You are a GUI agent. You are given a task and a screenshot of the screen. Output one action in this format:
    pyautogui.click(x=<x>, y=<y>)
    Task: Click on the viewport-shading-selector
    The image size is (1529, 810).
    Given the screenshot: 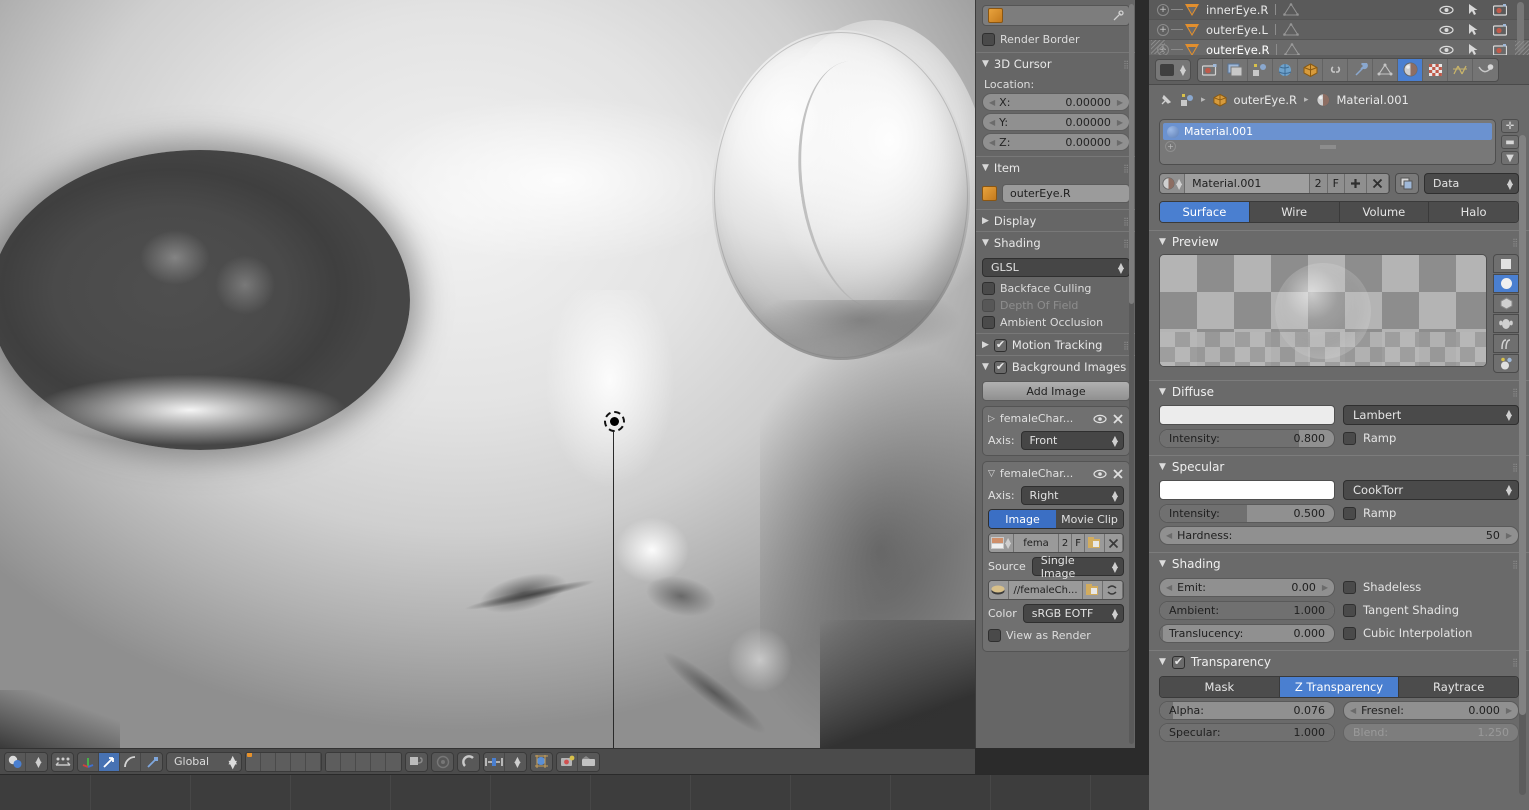 What is the action you would take?
    pyautogui.click(x=62, y=761)
    